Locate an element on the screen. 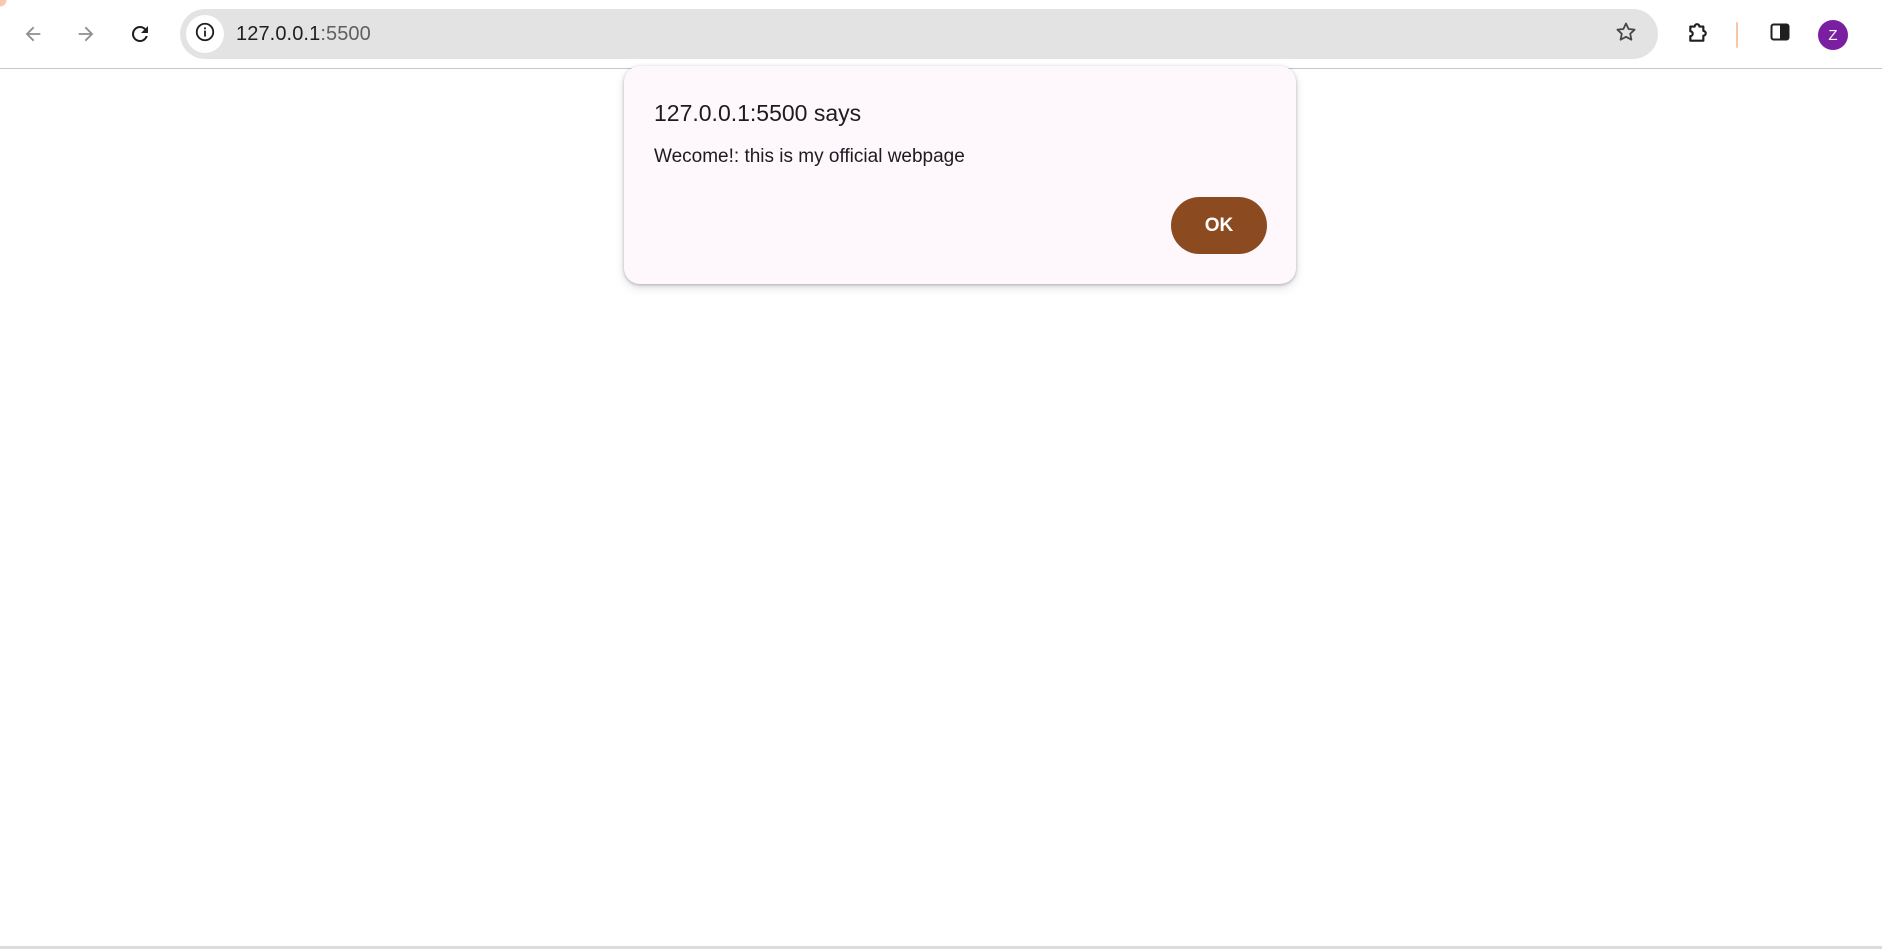 This screenshot has height=949, width=1882. url-text: 127.0.0.1:5500 is located at coordinates (303, 34).